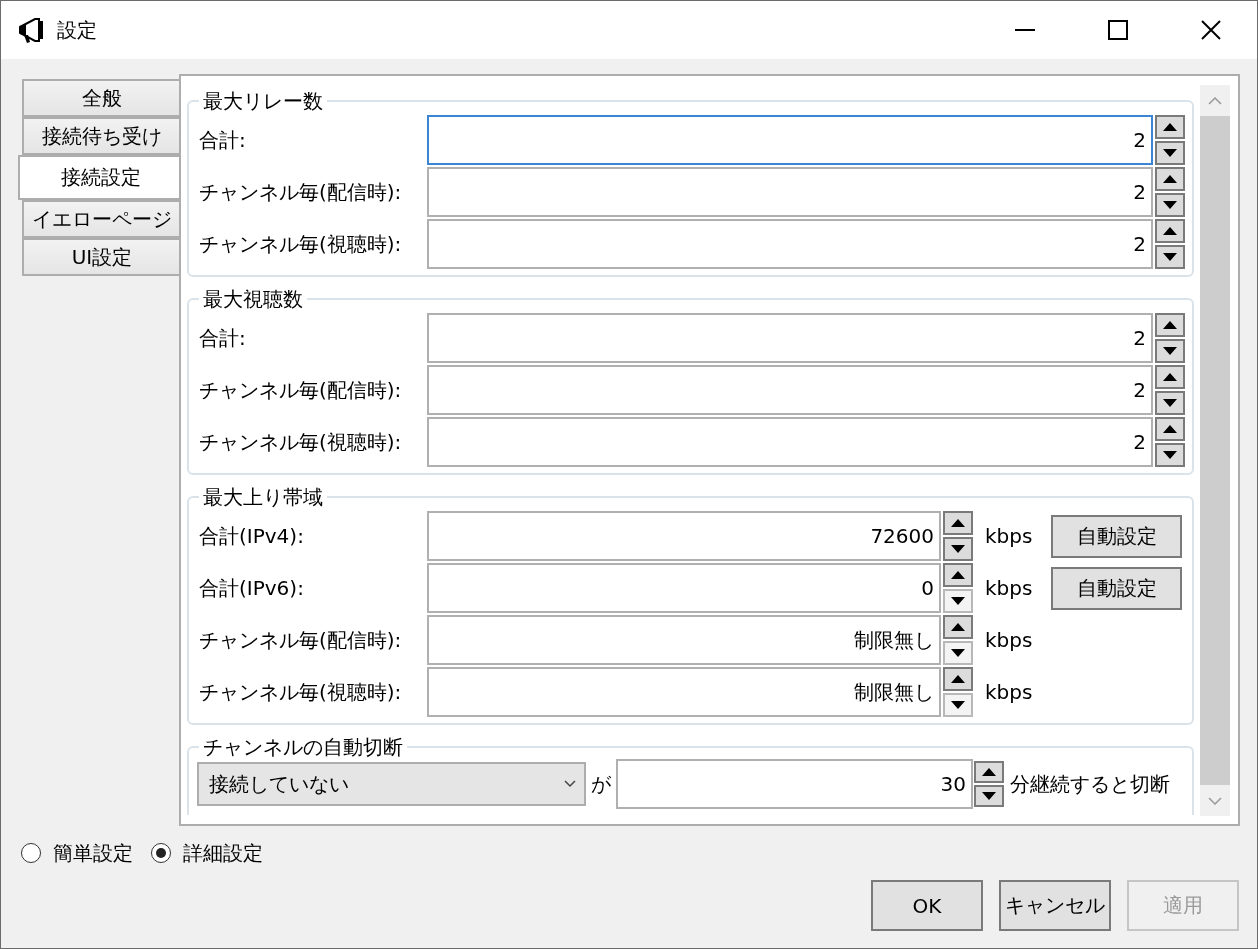 Image resolution: width=1258 pixels, height=949 pixels. I want to click on field-label: 合計(IPv6):, so click(251, 588).